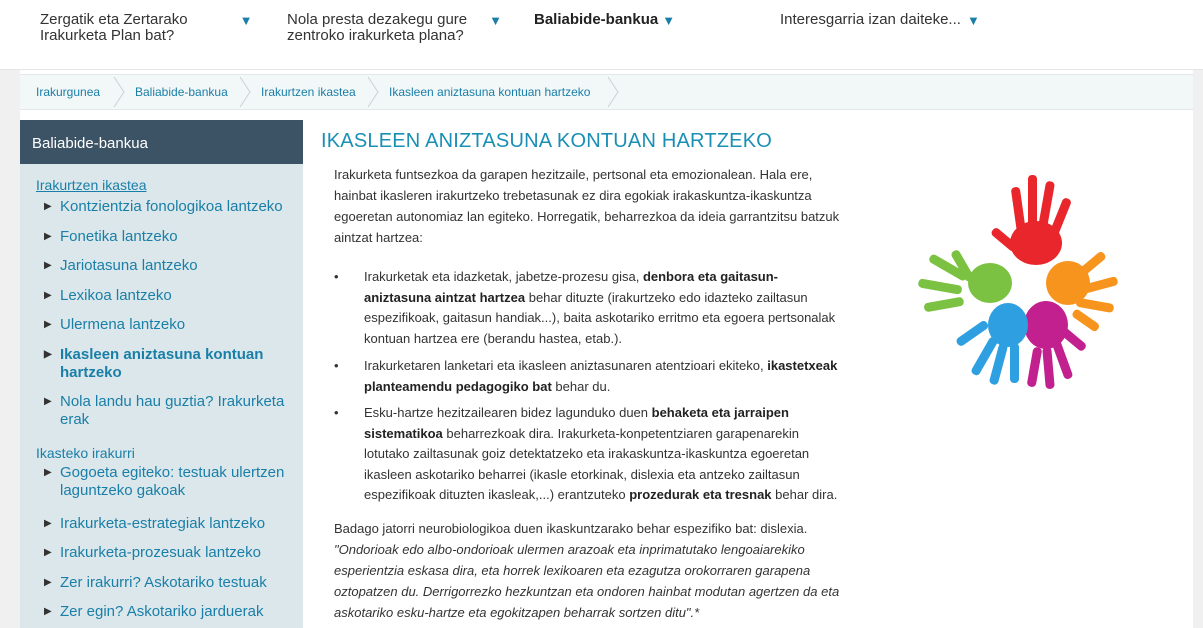 The height and width of the screenshot is (628, 1203). Describe the element at coordinates (161, 142) in the screenshot. I see `sidebar-title: Baliabide-bankua` at that location.